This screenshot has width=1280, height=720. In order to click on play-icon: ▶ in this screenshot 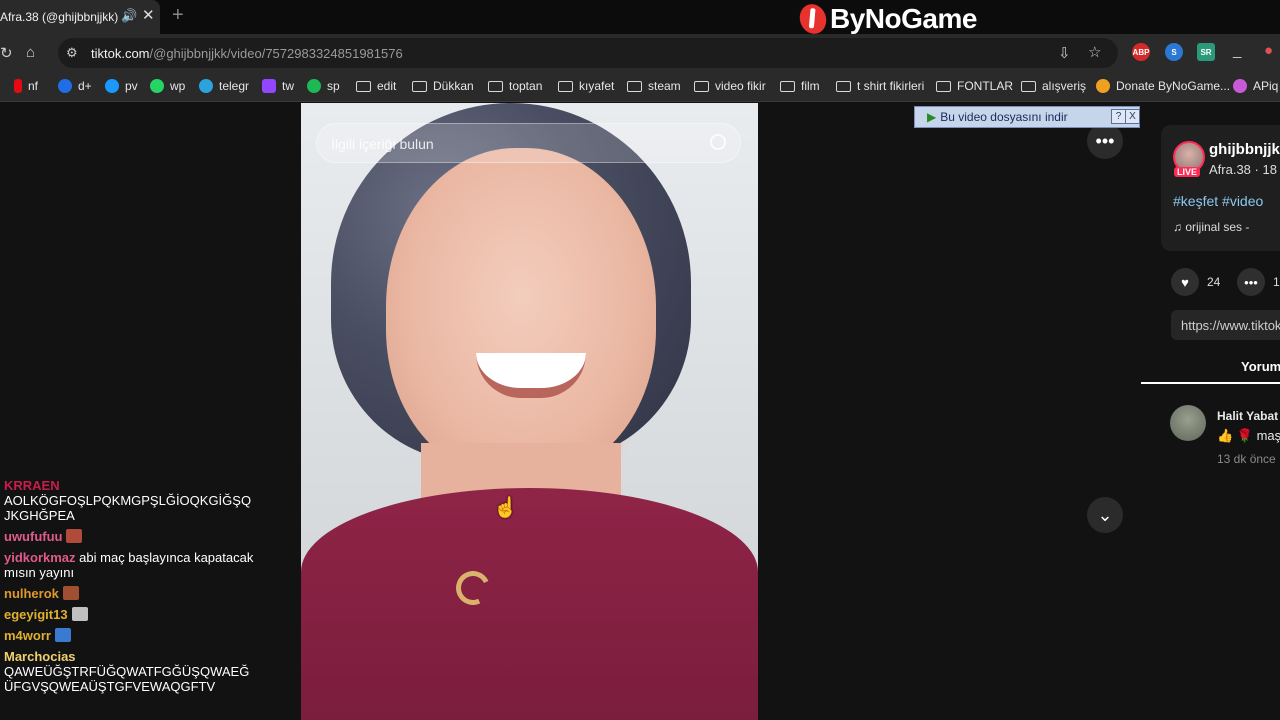, I will do `click(932, 117)`.